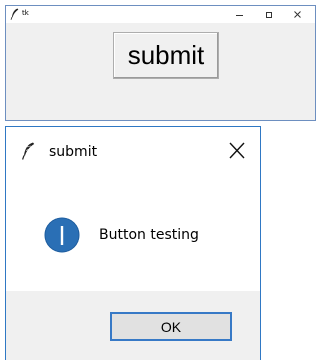 This screenshot has width=321, height=360. Describe the element at coordinates (171, 326) in the screenshot. I see `ok-button: OK` at that location.